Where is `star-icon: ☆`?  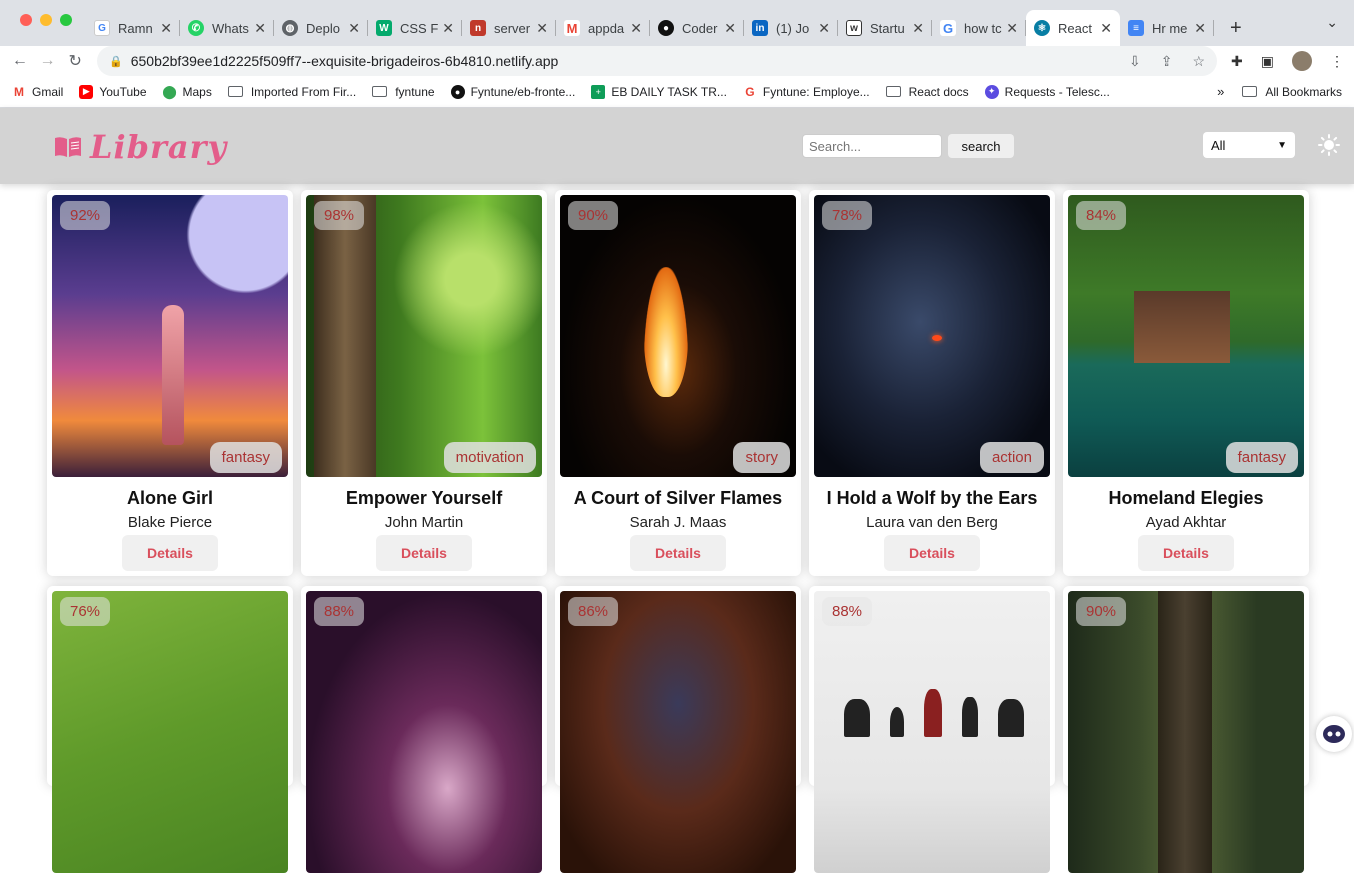
star-icon: ☆ is located at coordinates (1198, 61).